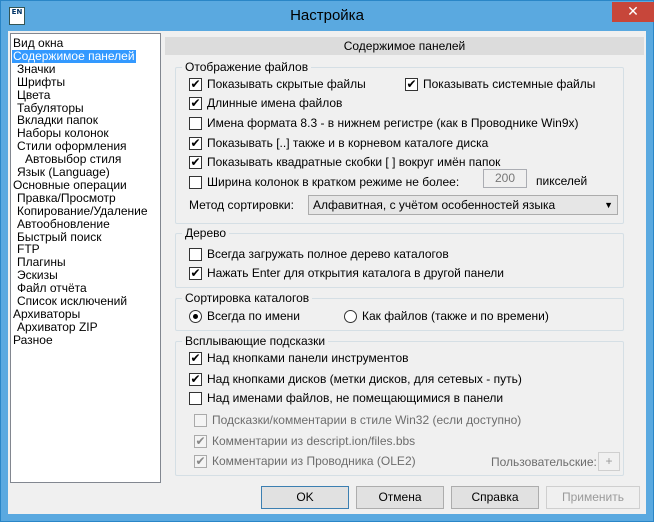  What do you see at coordinates (195, 123) in the screenshot?
I see `lowercase-83-checkbox` at bounding box center [195, 123].